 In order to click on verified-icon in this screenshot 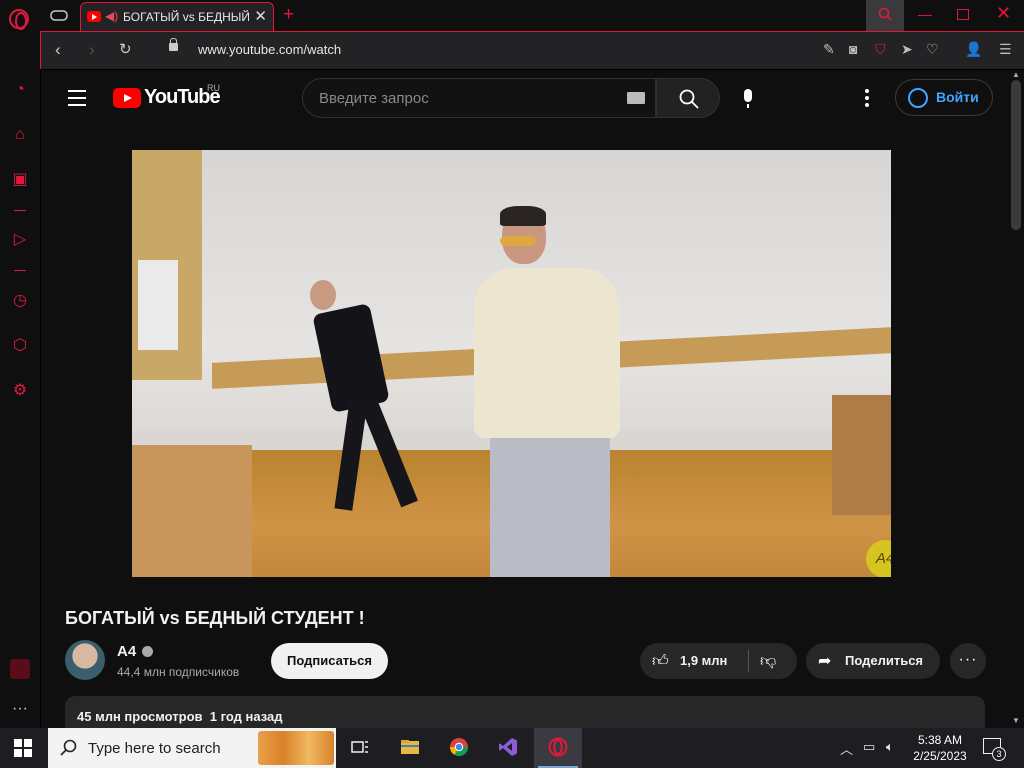, I will do `click(147, 651)`.